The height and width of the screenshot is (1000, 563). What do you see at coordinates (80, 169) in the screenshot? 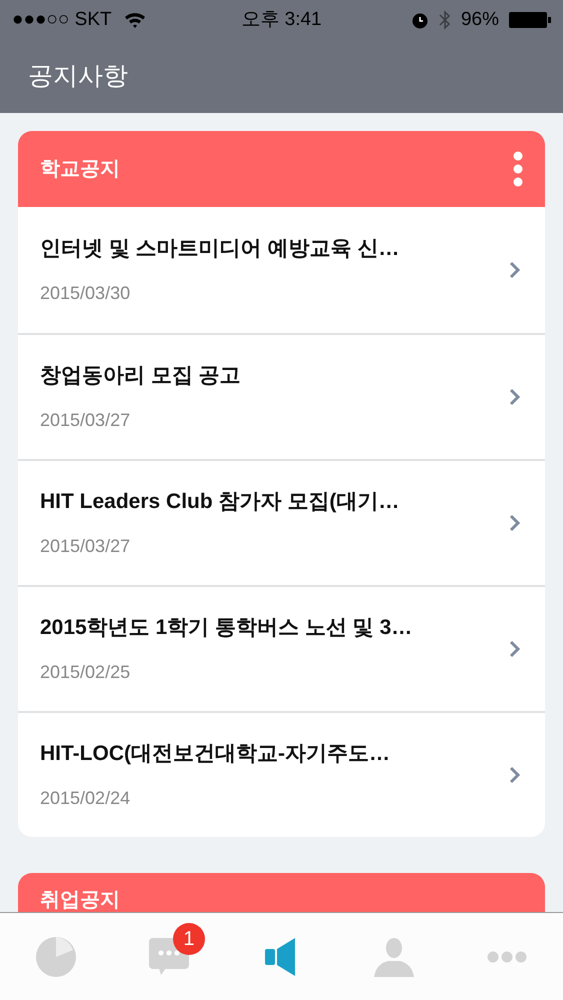
I see `card-title: 학교공지` at bounding box center [80, 169].